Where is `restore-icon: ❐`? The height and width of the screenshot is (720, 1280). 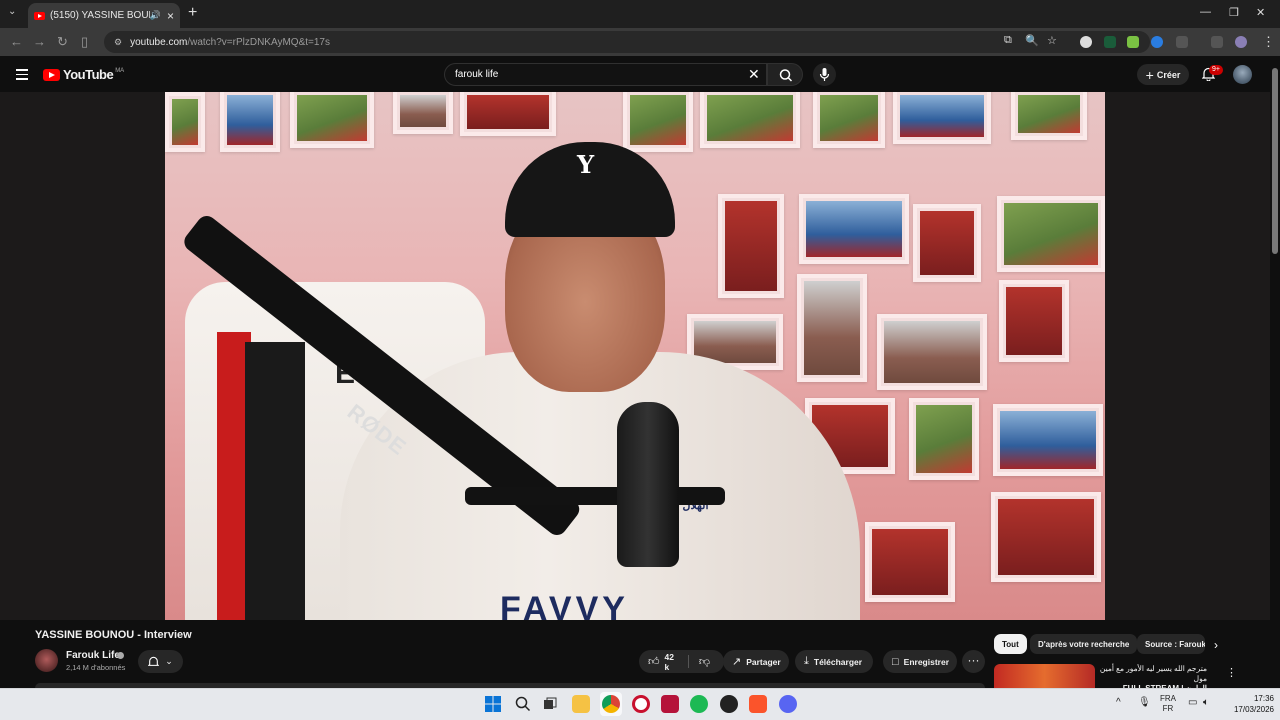 restore-icon: ❐ is located at coordinates (1234, 12).